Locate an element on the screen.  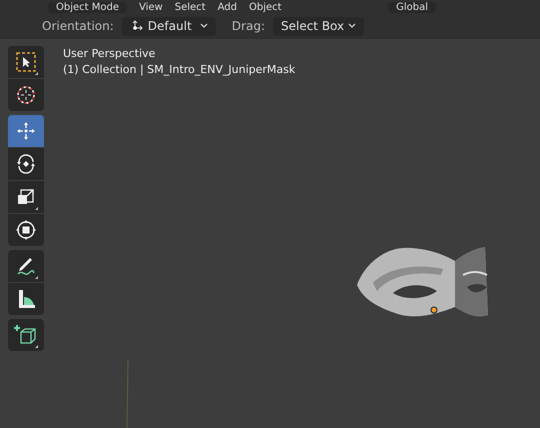
menu-item: View is located at coordinates (151, 7).